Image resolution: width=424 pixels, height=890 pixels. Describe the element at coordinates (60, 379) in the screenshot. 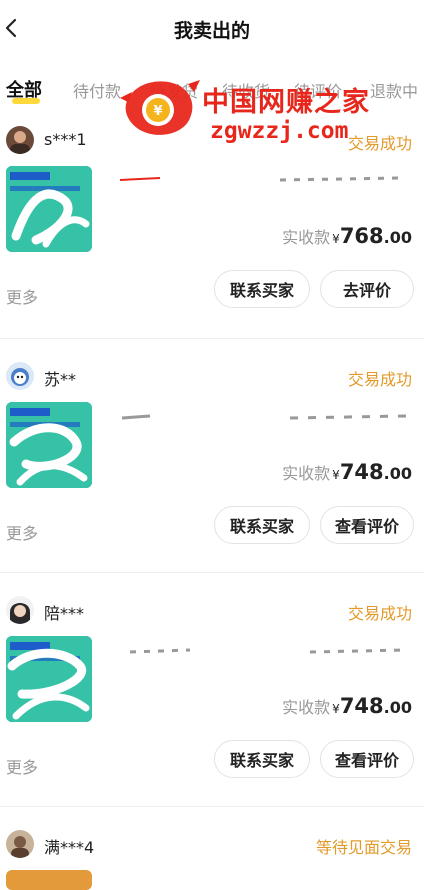

I see `buyer-name: 苏**` at that location.